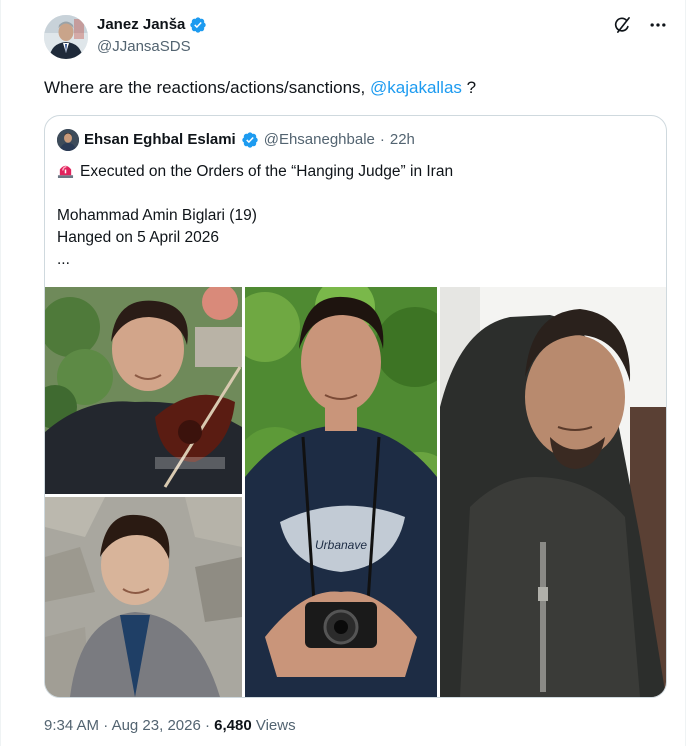 The image size is (686, 746). I want to click on tweet-time: 9:34 AM, so click(71, 725).